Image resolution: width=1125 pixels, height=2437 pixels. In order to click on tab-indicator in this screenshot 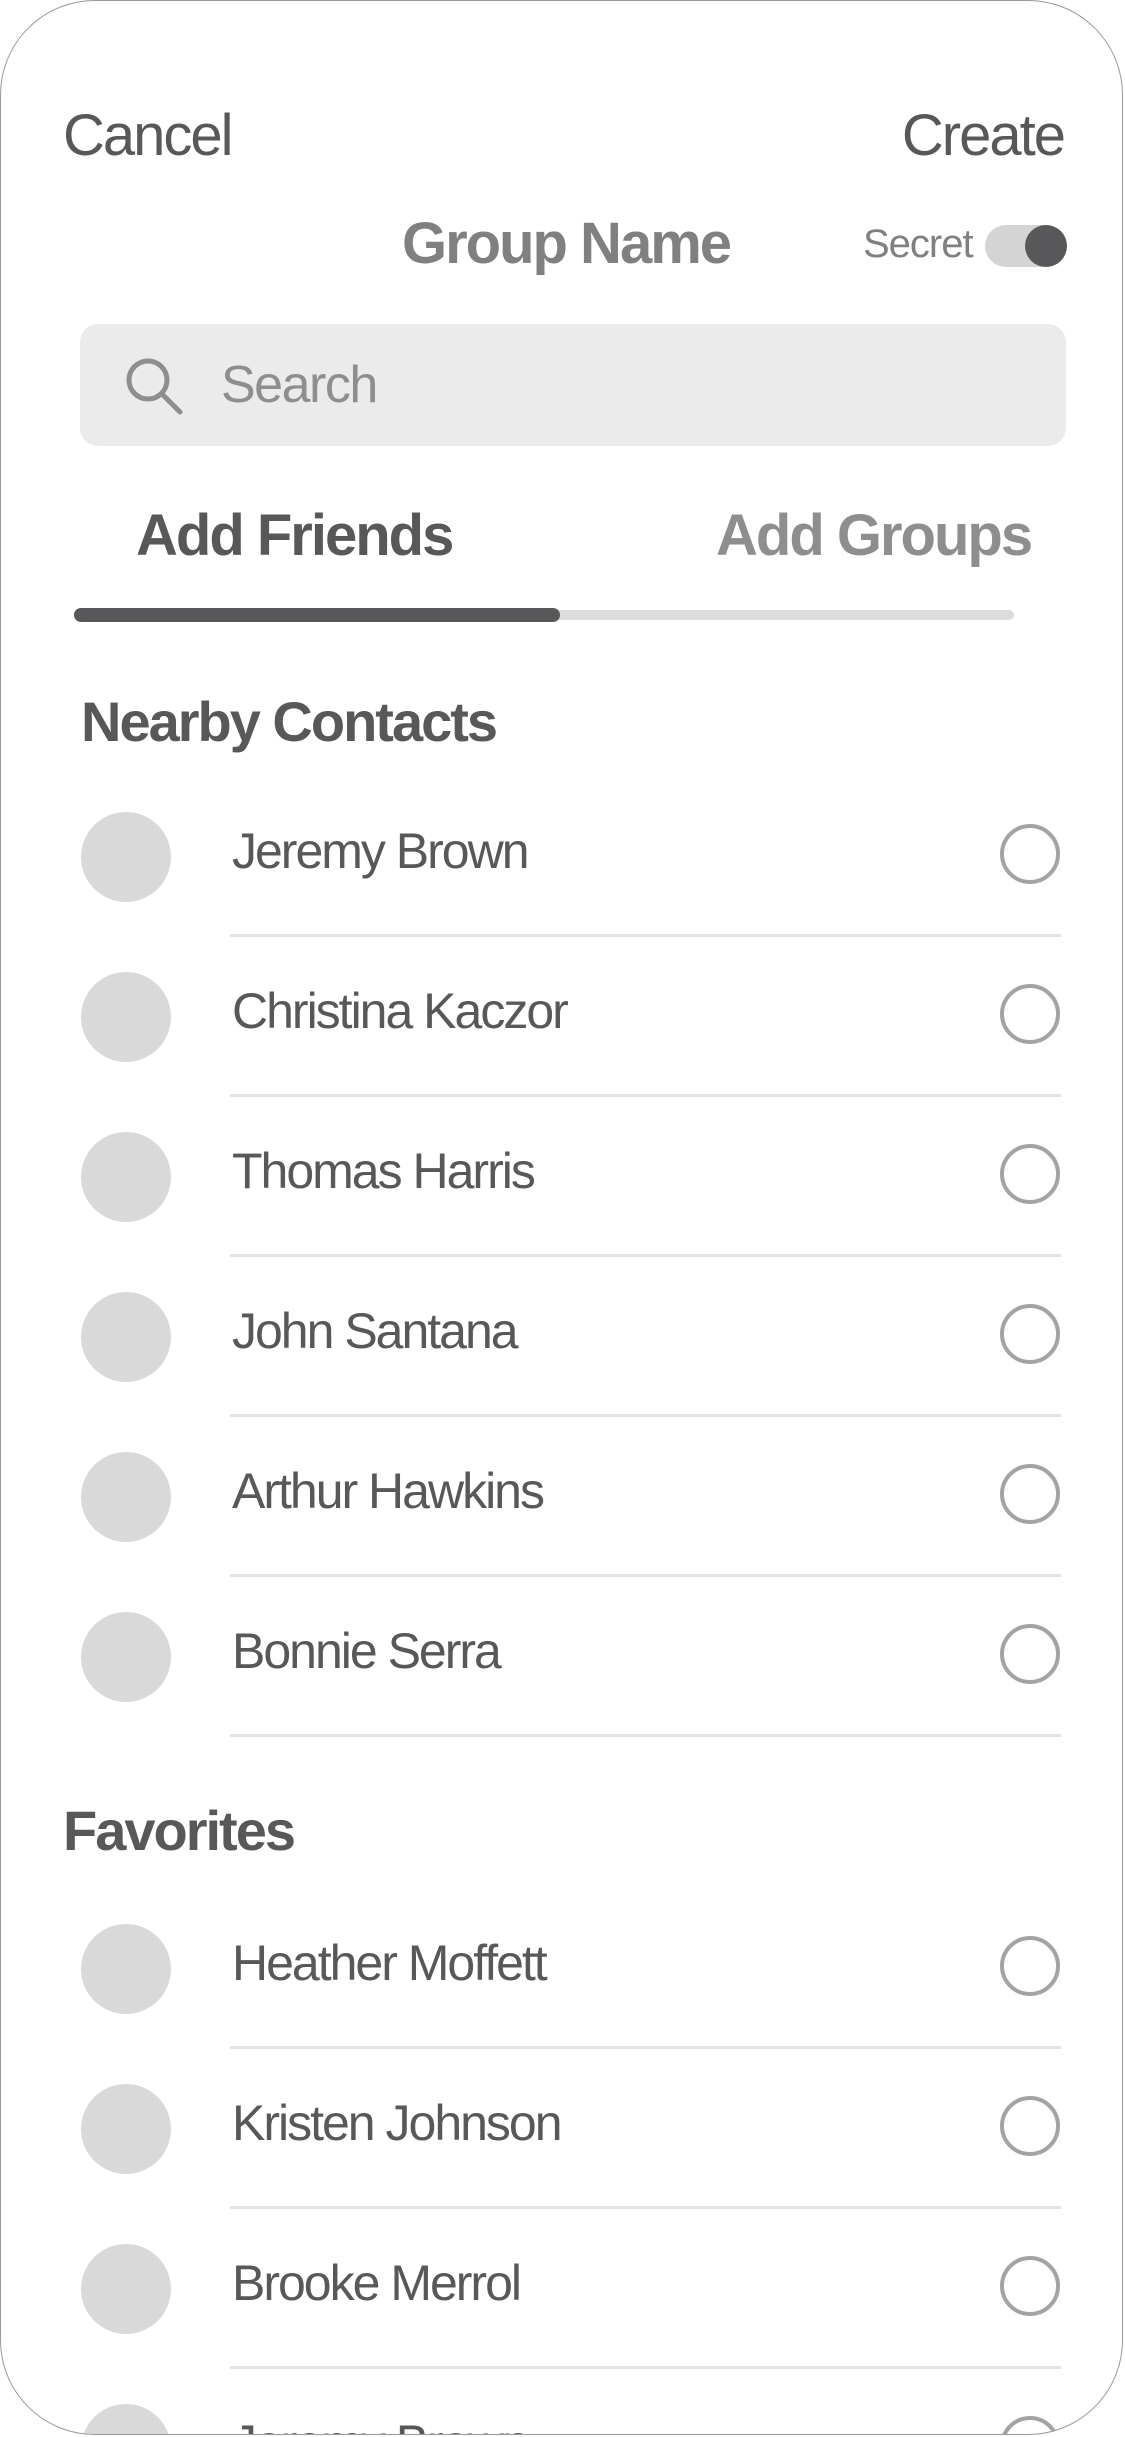, I will do `click(317, 615)`.